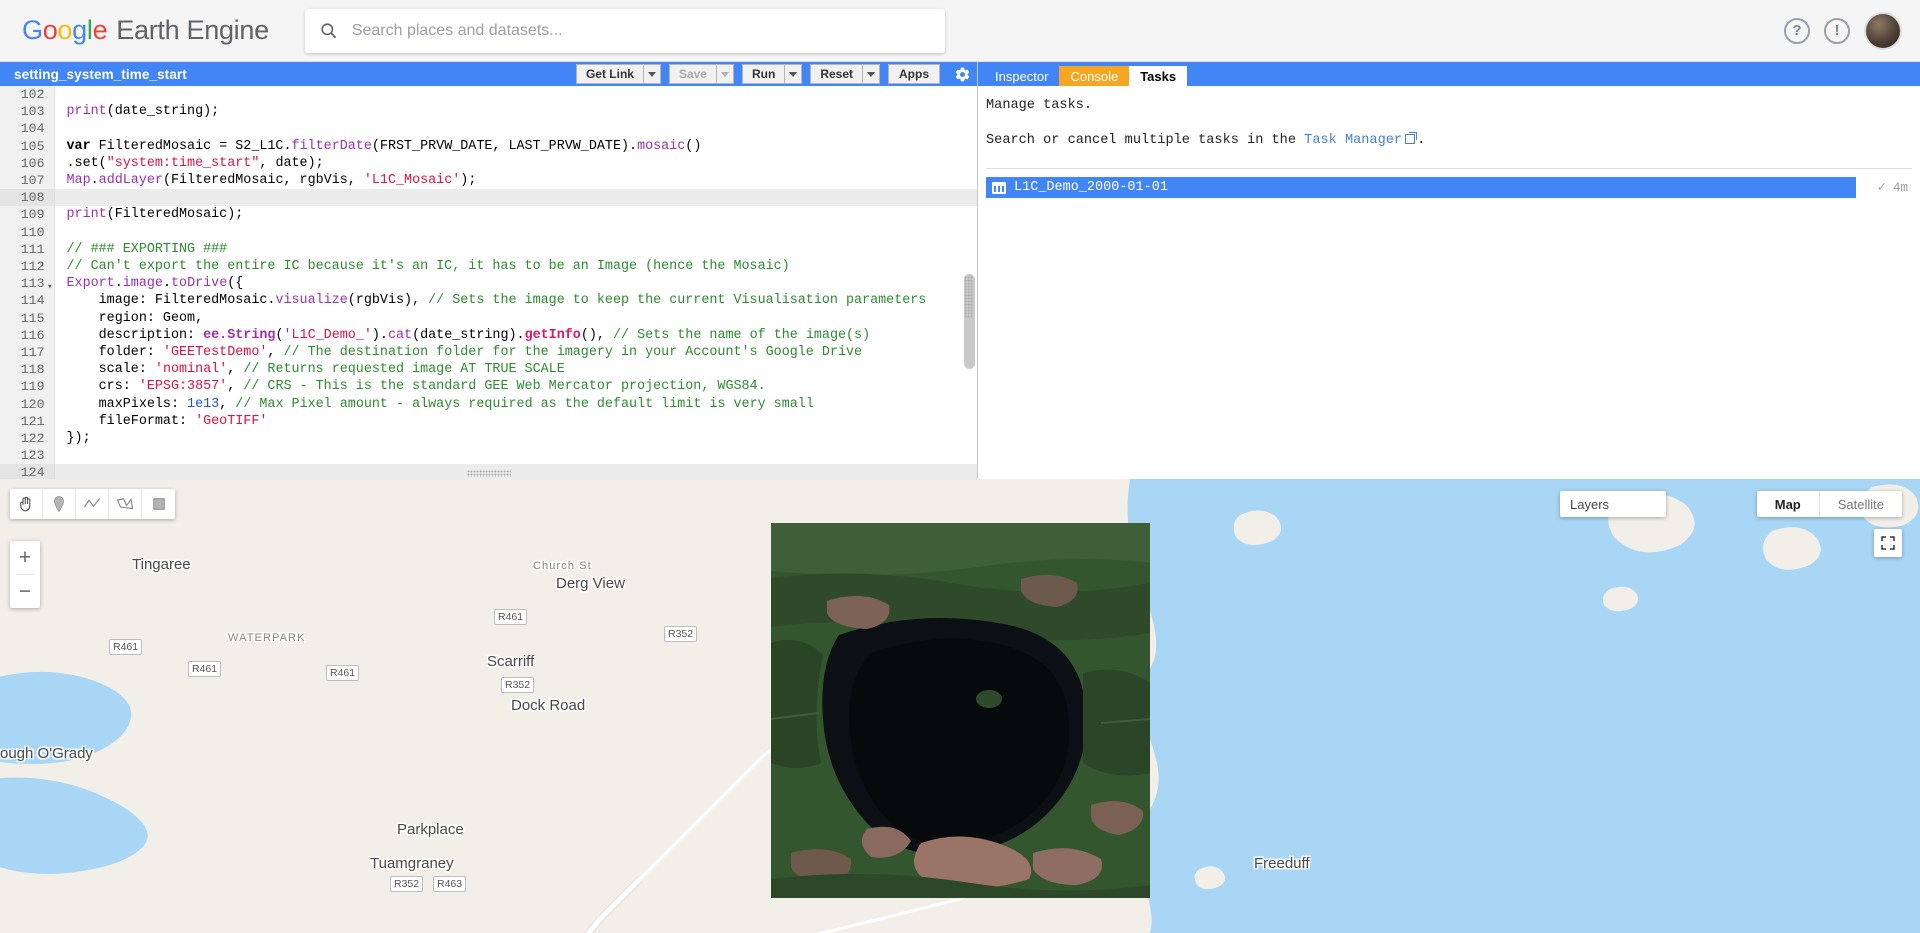  Describe the element at coordinates (515, 249) in the screenshot. I see `code-text: // ### EXPORTING ###` at that location.